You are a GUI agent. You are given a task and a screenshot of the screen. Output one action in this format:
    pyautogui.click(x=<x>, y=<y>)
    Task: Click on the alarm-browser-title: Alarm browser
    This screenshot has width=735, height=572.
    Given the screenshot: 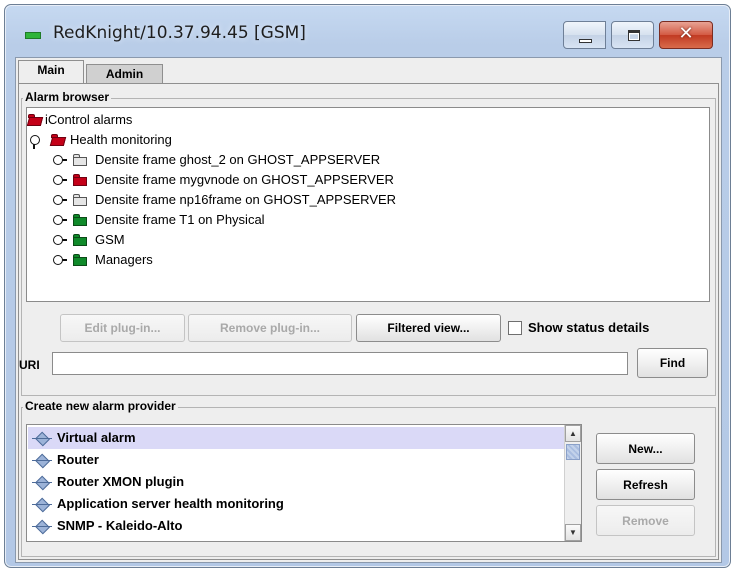 What is the action you would take?
    pyautogui.click(x=67, y=97)
    